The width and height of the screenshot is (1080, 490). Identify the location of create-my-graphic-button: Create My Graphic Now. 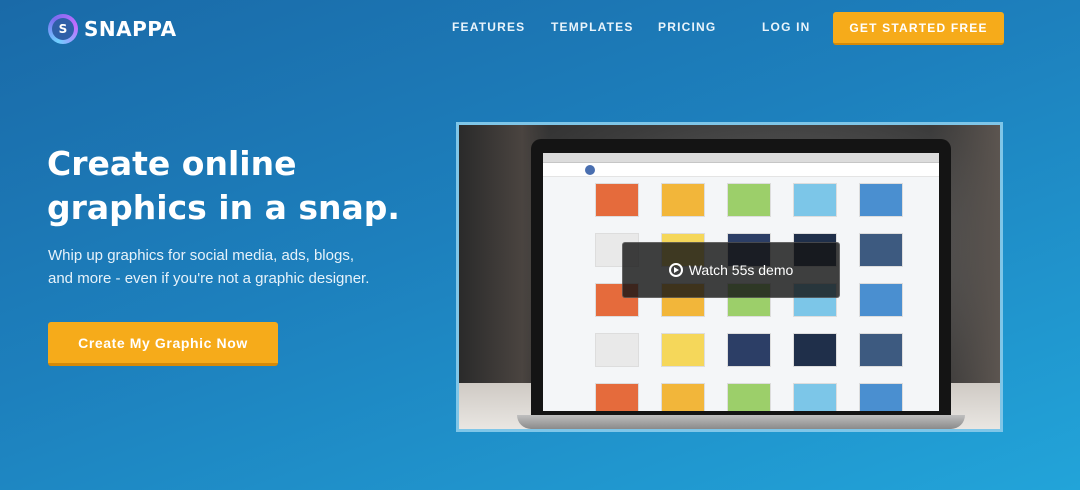
(163, 344).